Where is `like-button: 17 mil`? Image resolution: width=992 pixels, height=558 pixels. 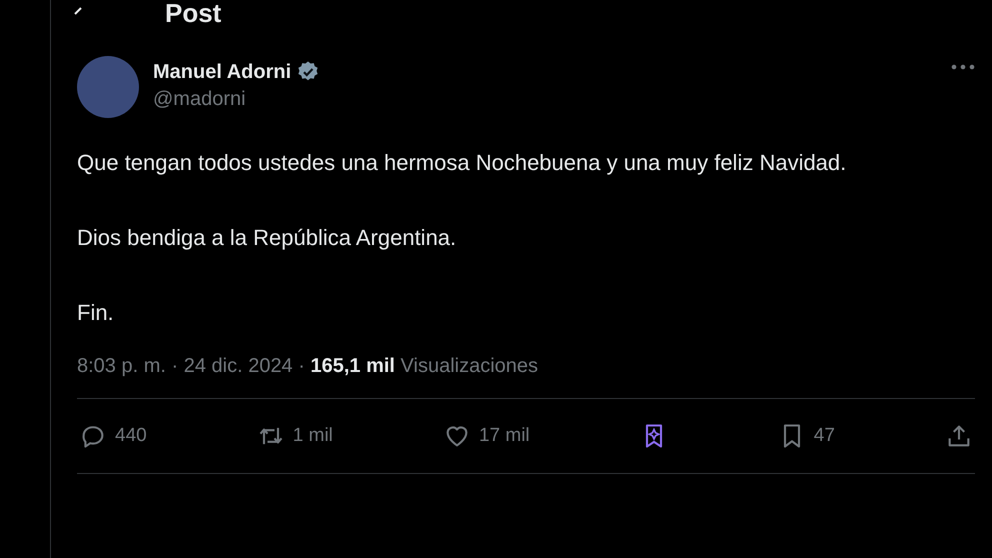
like-button: 17 mil is located at coordinates (486, 436).